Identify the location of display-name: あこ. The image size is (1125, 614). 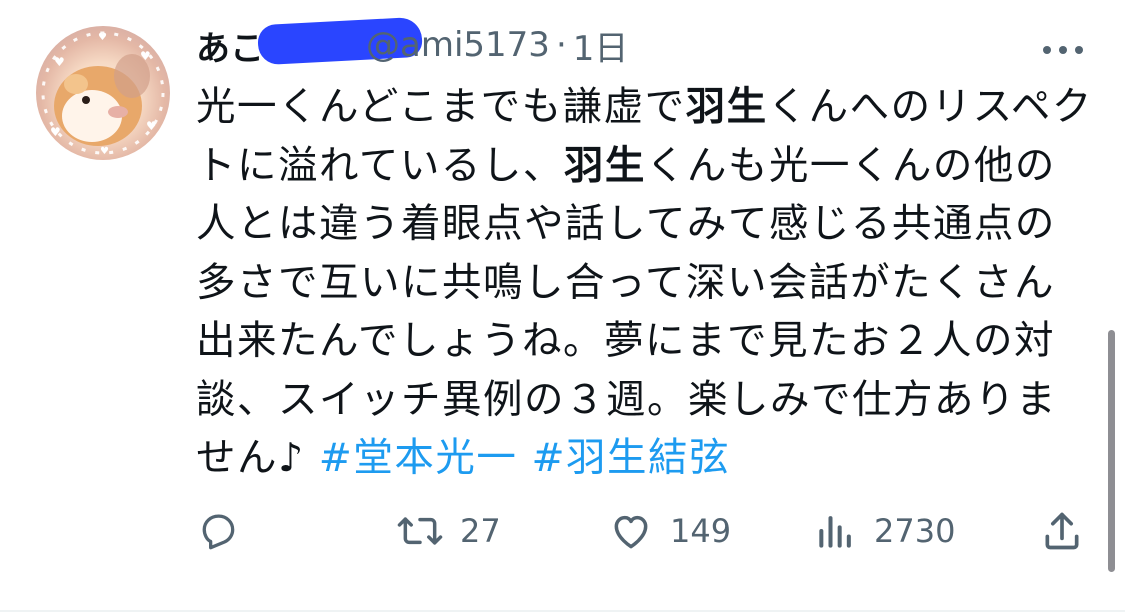
(230, 45).